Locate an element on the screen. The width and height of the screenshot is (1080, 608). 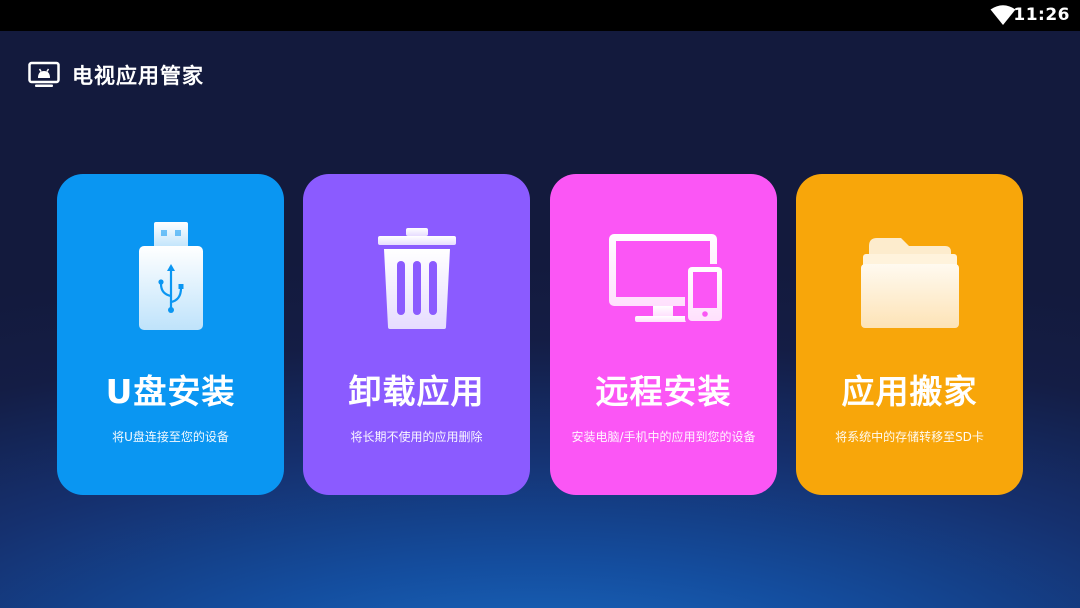
card-description: 安装电脑/手机中的应用到您的设备 is located at coordinates (663, 437).